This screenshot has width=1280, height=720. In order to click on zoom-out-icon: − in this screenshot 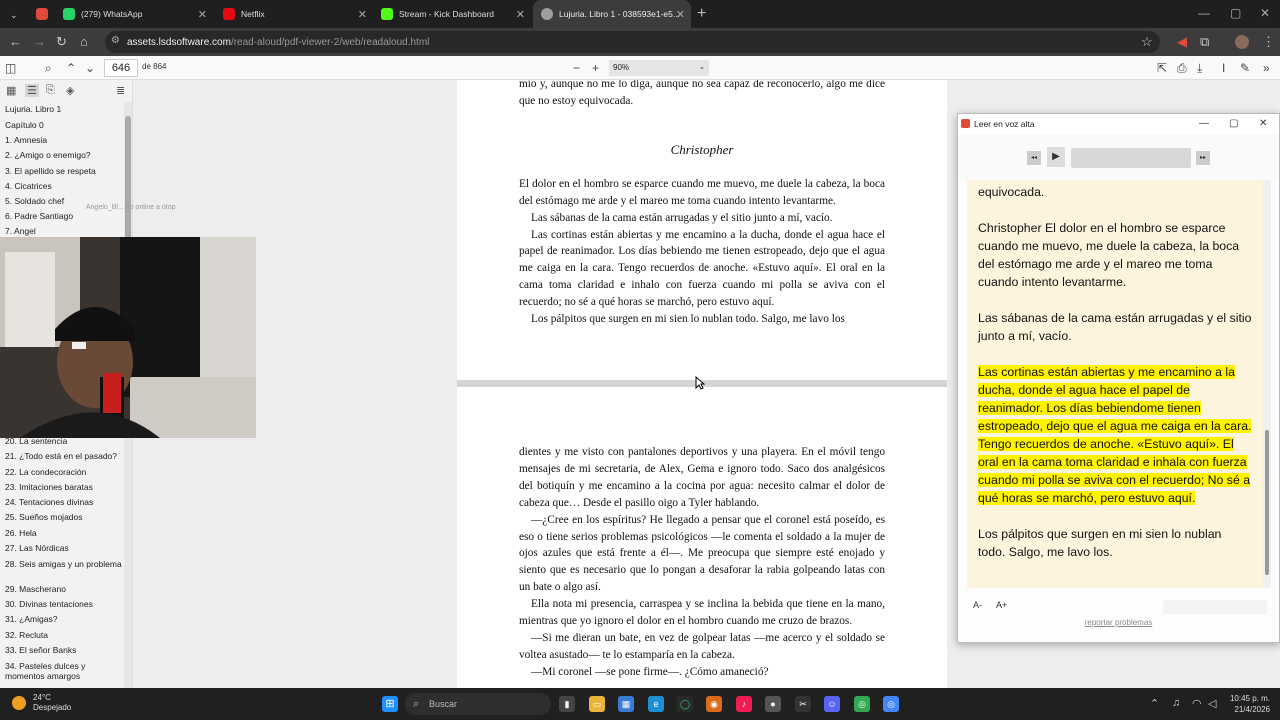, I will do `click(576, 68)`.